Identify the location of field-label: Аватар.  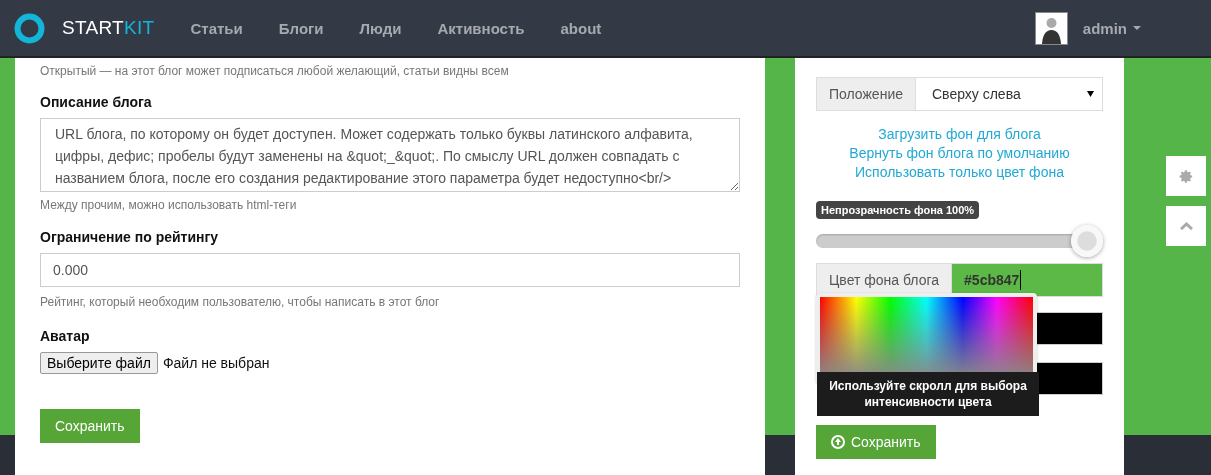
(65, 336).